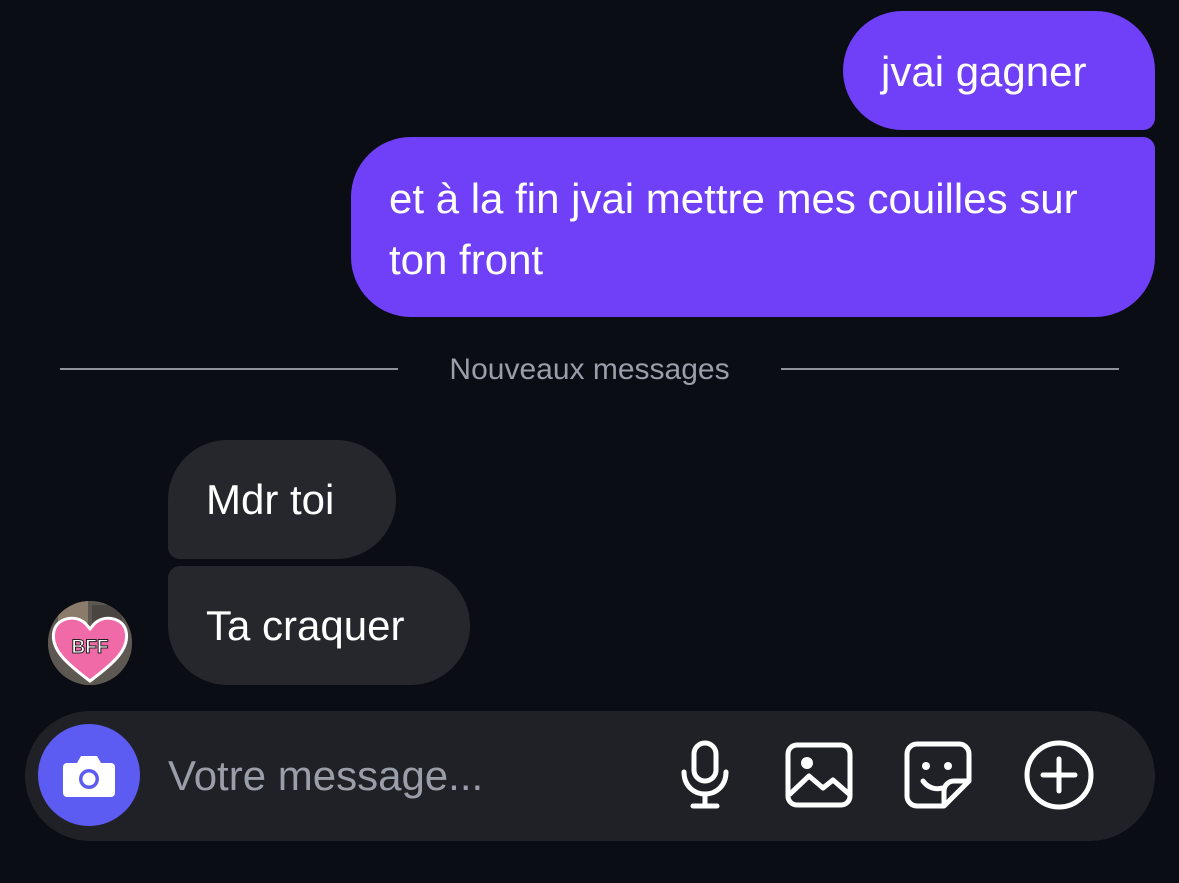 The image size is (1179, 883). I want to click on sticker-icon, so click(938, 775).